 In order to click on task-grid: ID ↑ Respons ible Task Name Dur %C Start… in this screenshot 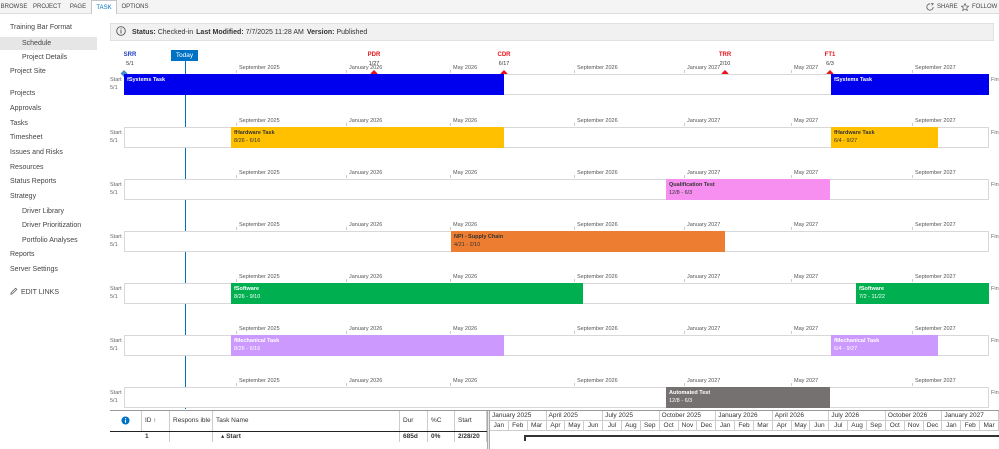, I will do `click(554, 429)`.